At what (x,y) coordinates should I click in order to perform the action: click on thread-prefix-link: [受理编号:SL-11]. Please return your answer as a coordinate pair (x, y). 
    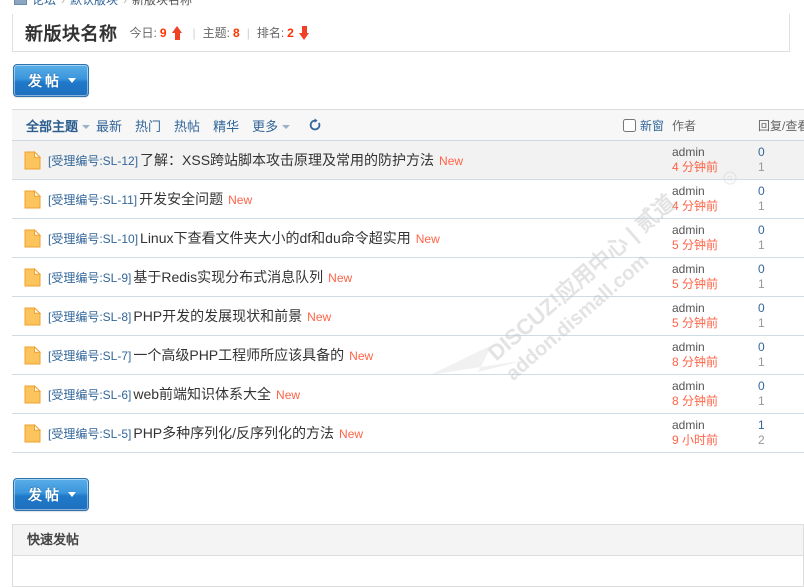
    Looking at the image, I should click on (92, 200).